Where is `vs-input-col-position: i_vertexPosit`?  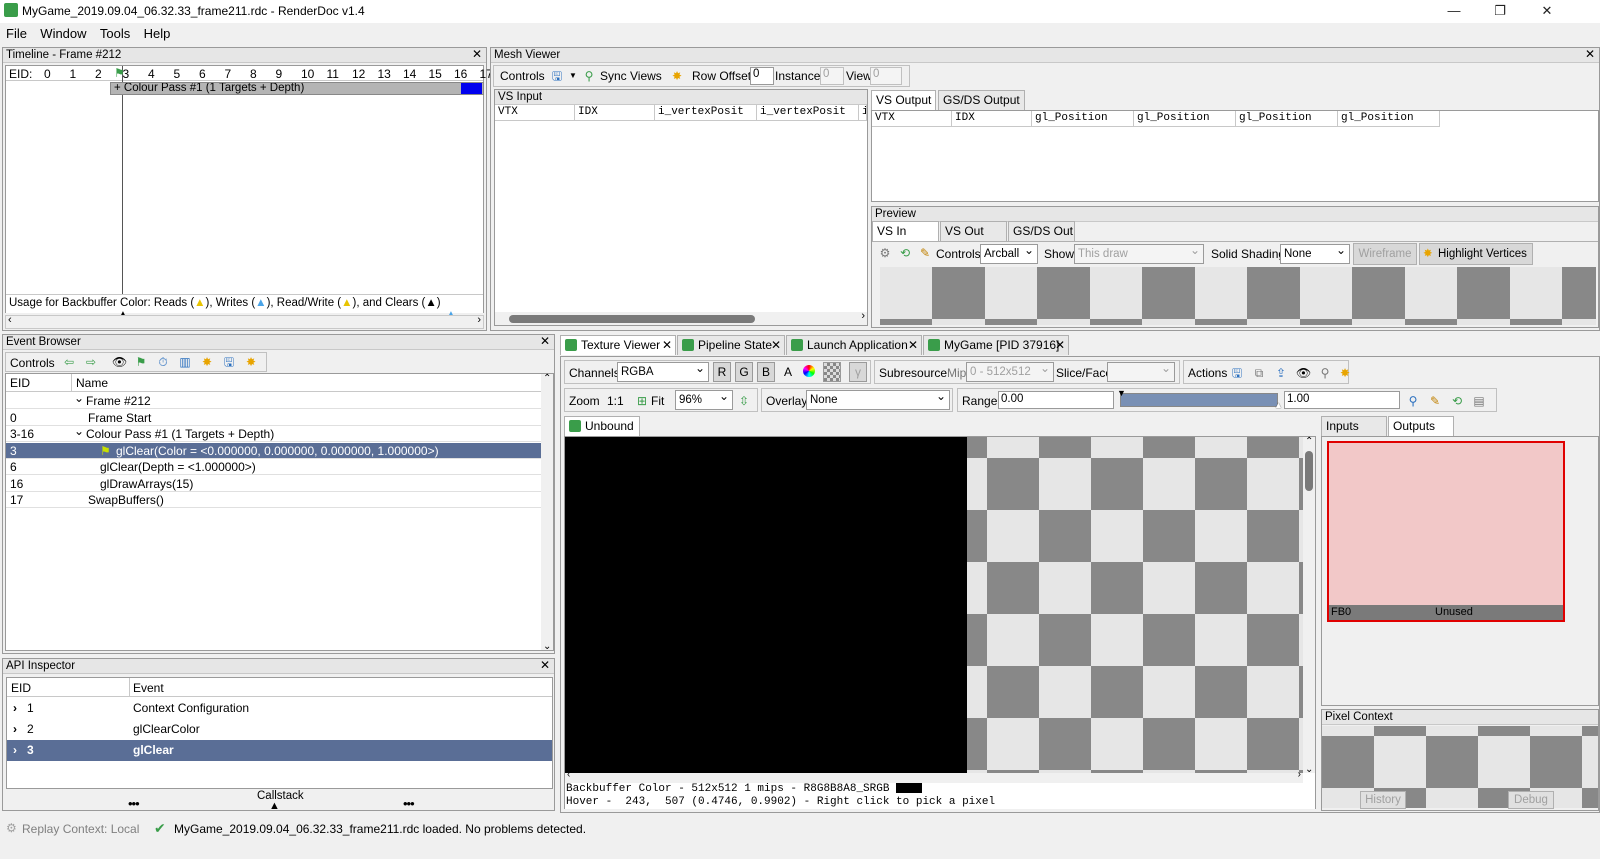
vs-input-col-position: i_vertexPosit is located at coordinates (706, 113).